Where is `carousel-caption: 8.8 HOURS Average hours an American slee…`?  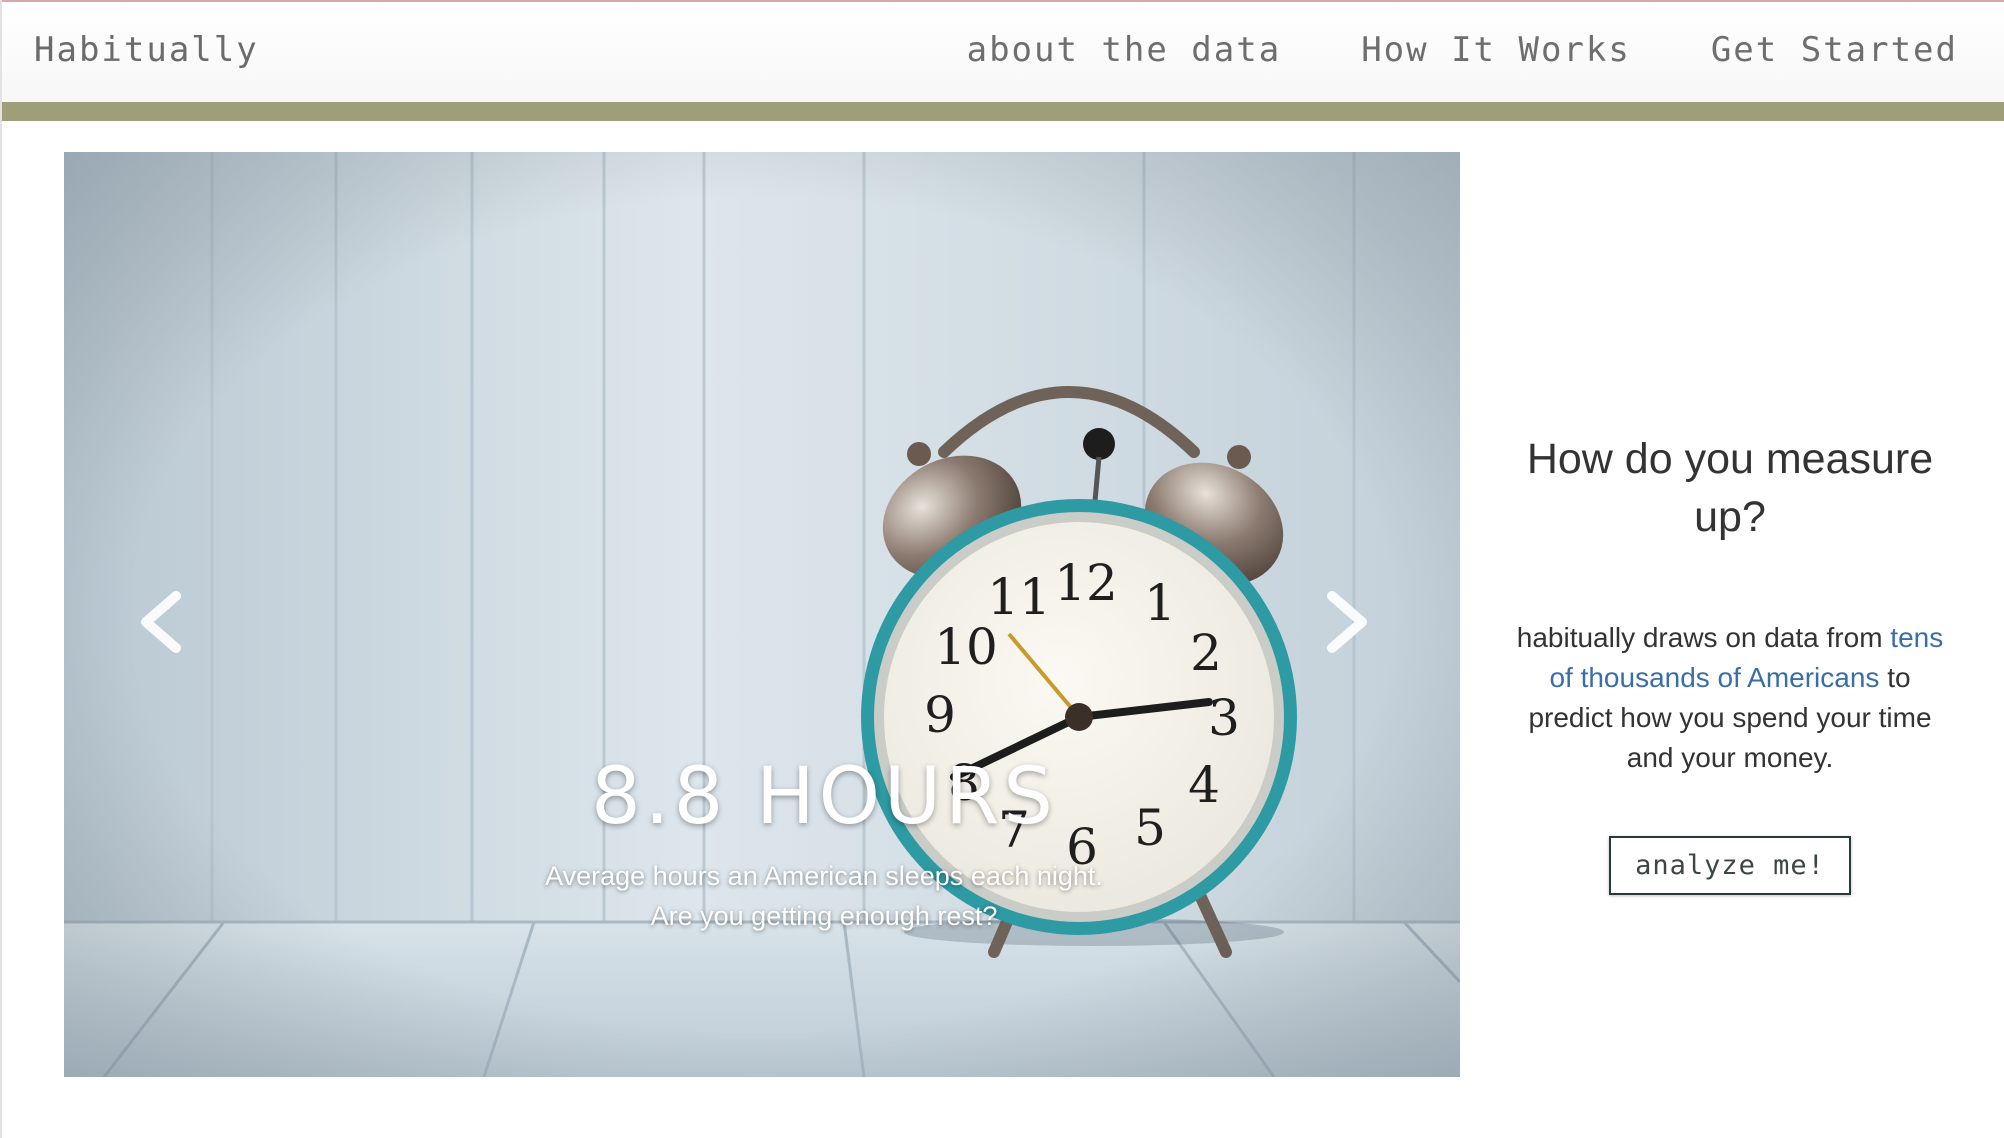
carousel-caption: 8.8 HOURS Average hours an American slee… is located at coordinates (824, 844).